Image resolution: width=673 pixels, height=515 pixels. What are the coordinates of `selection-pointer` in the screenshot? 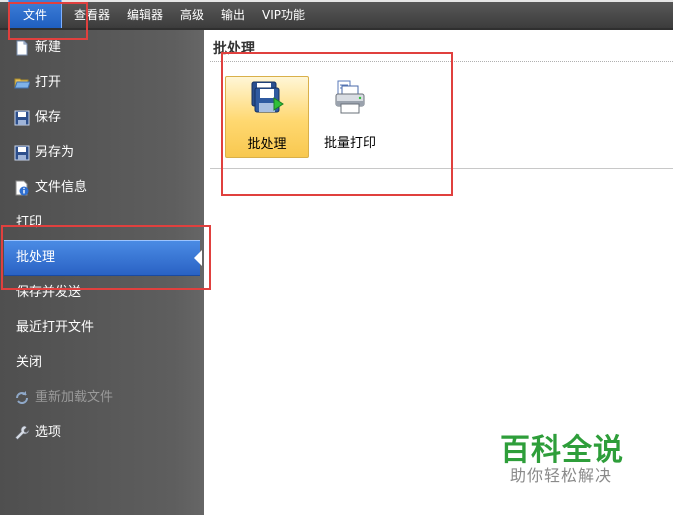 It's located at (198, 258).